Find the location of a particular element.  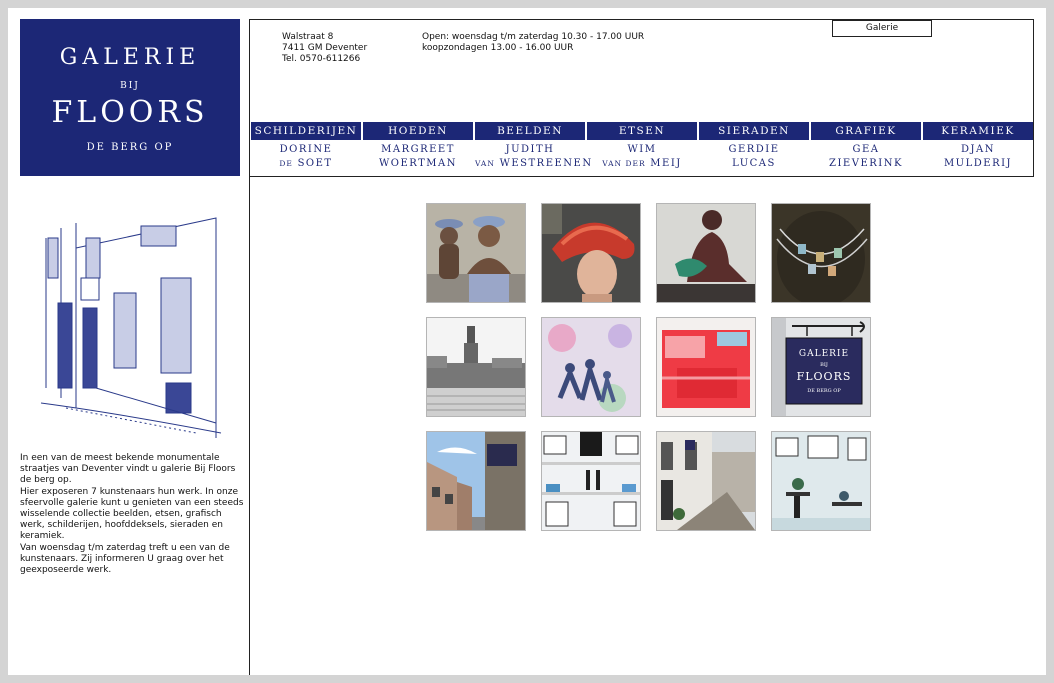

nav-col-beelden: BEELDEN JUDITH VAN WESTREENEN is located at coordinates (533, 148).